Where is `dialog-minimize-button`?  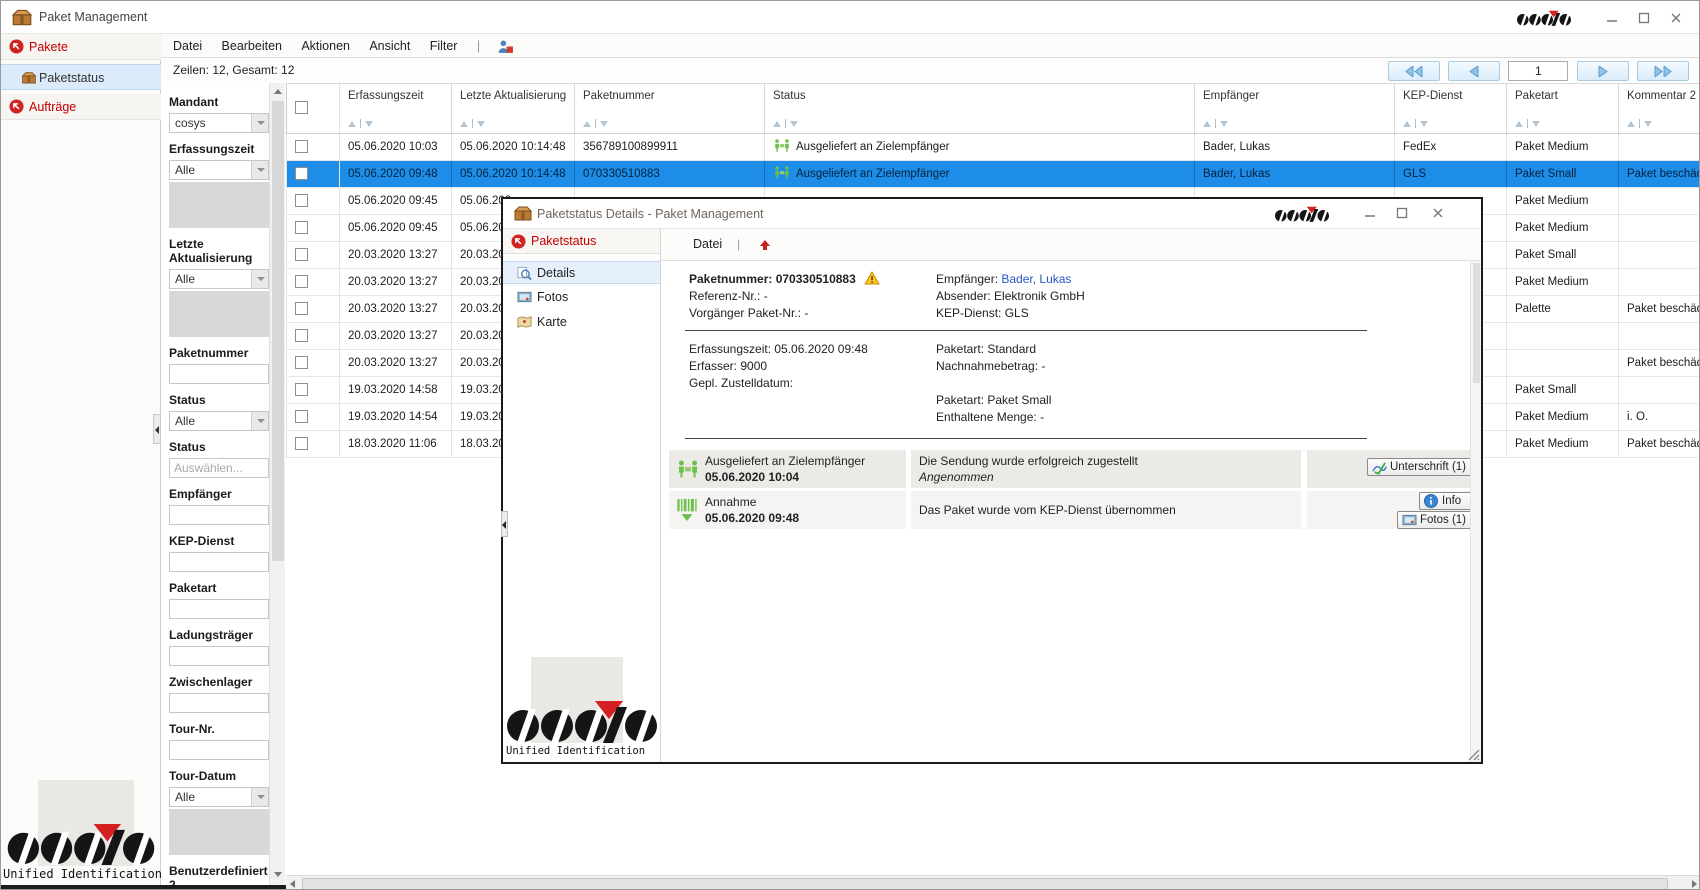
dialog-minimize-button is located at coordinates (1370, 213).